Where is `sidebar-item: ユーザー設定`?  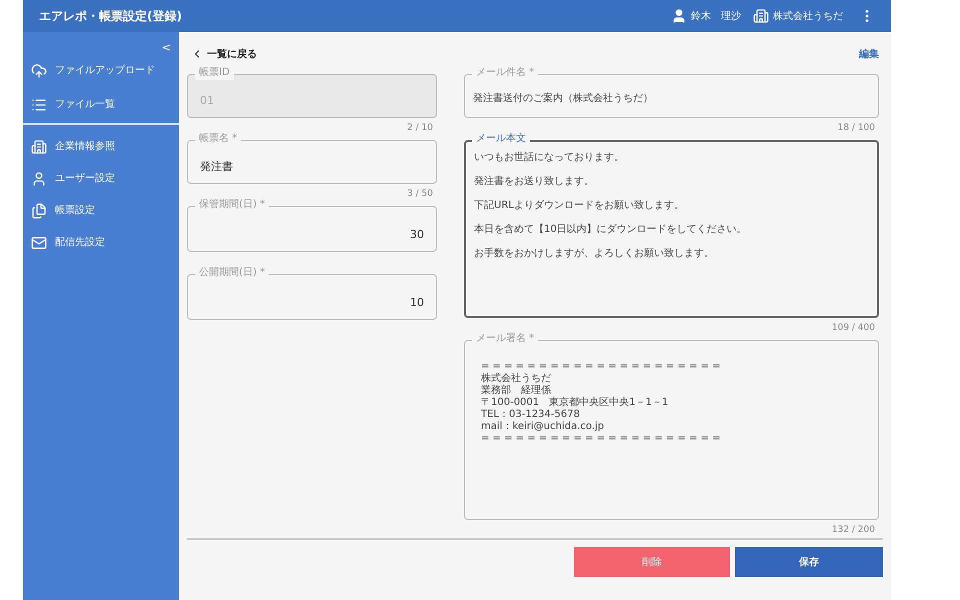
sidebar-item: ユーザー設定 is located at coordinates (101, 178).